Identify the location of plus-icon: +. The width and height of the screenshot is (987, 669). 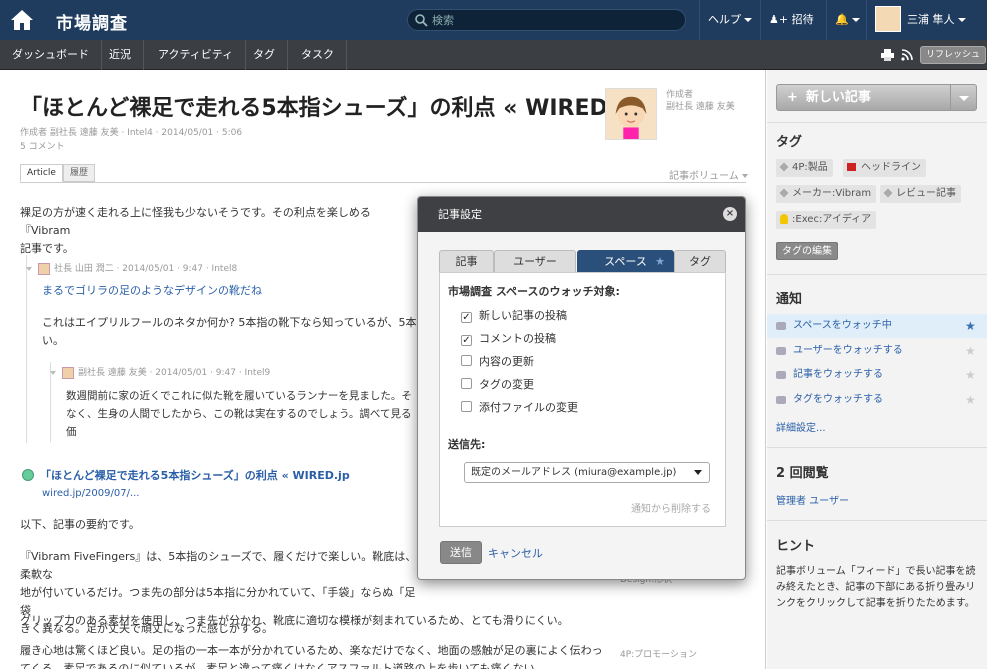
(792, 97).